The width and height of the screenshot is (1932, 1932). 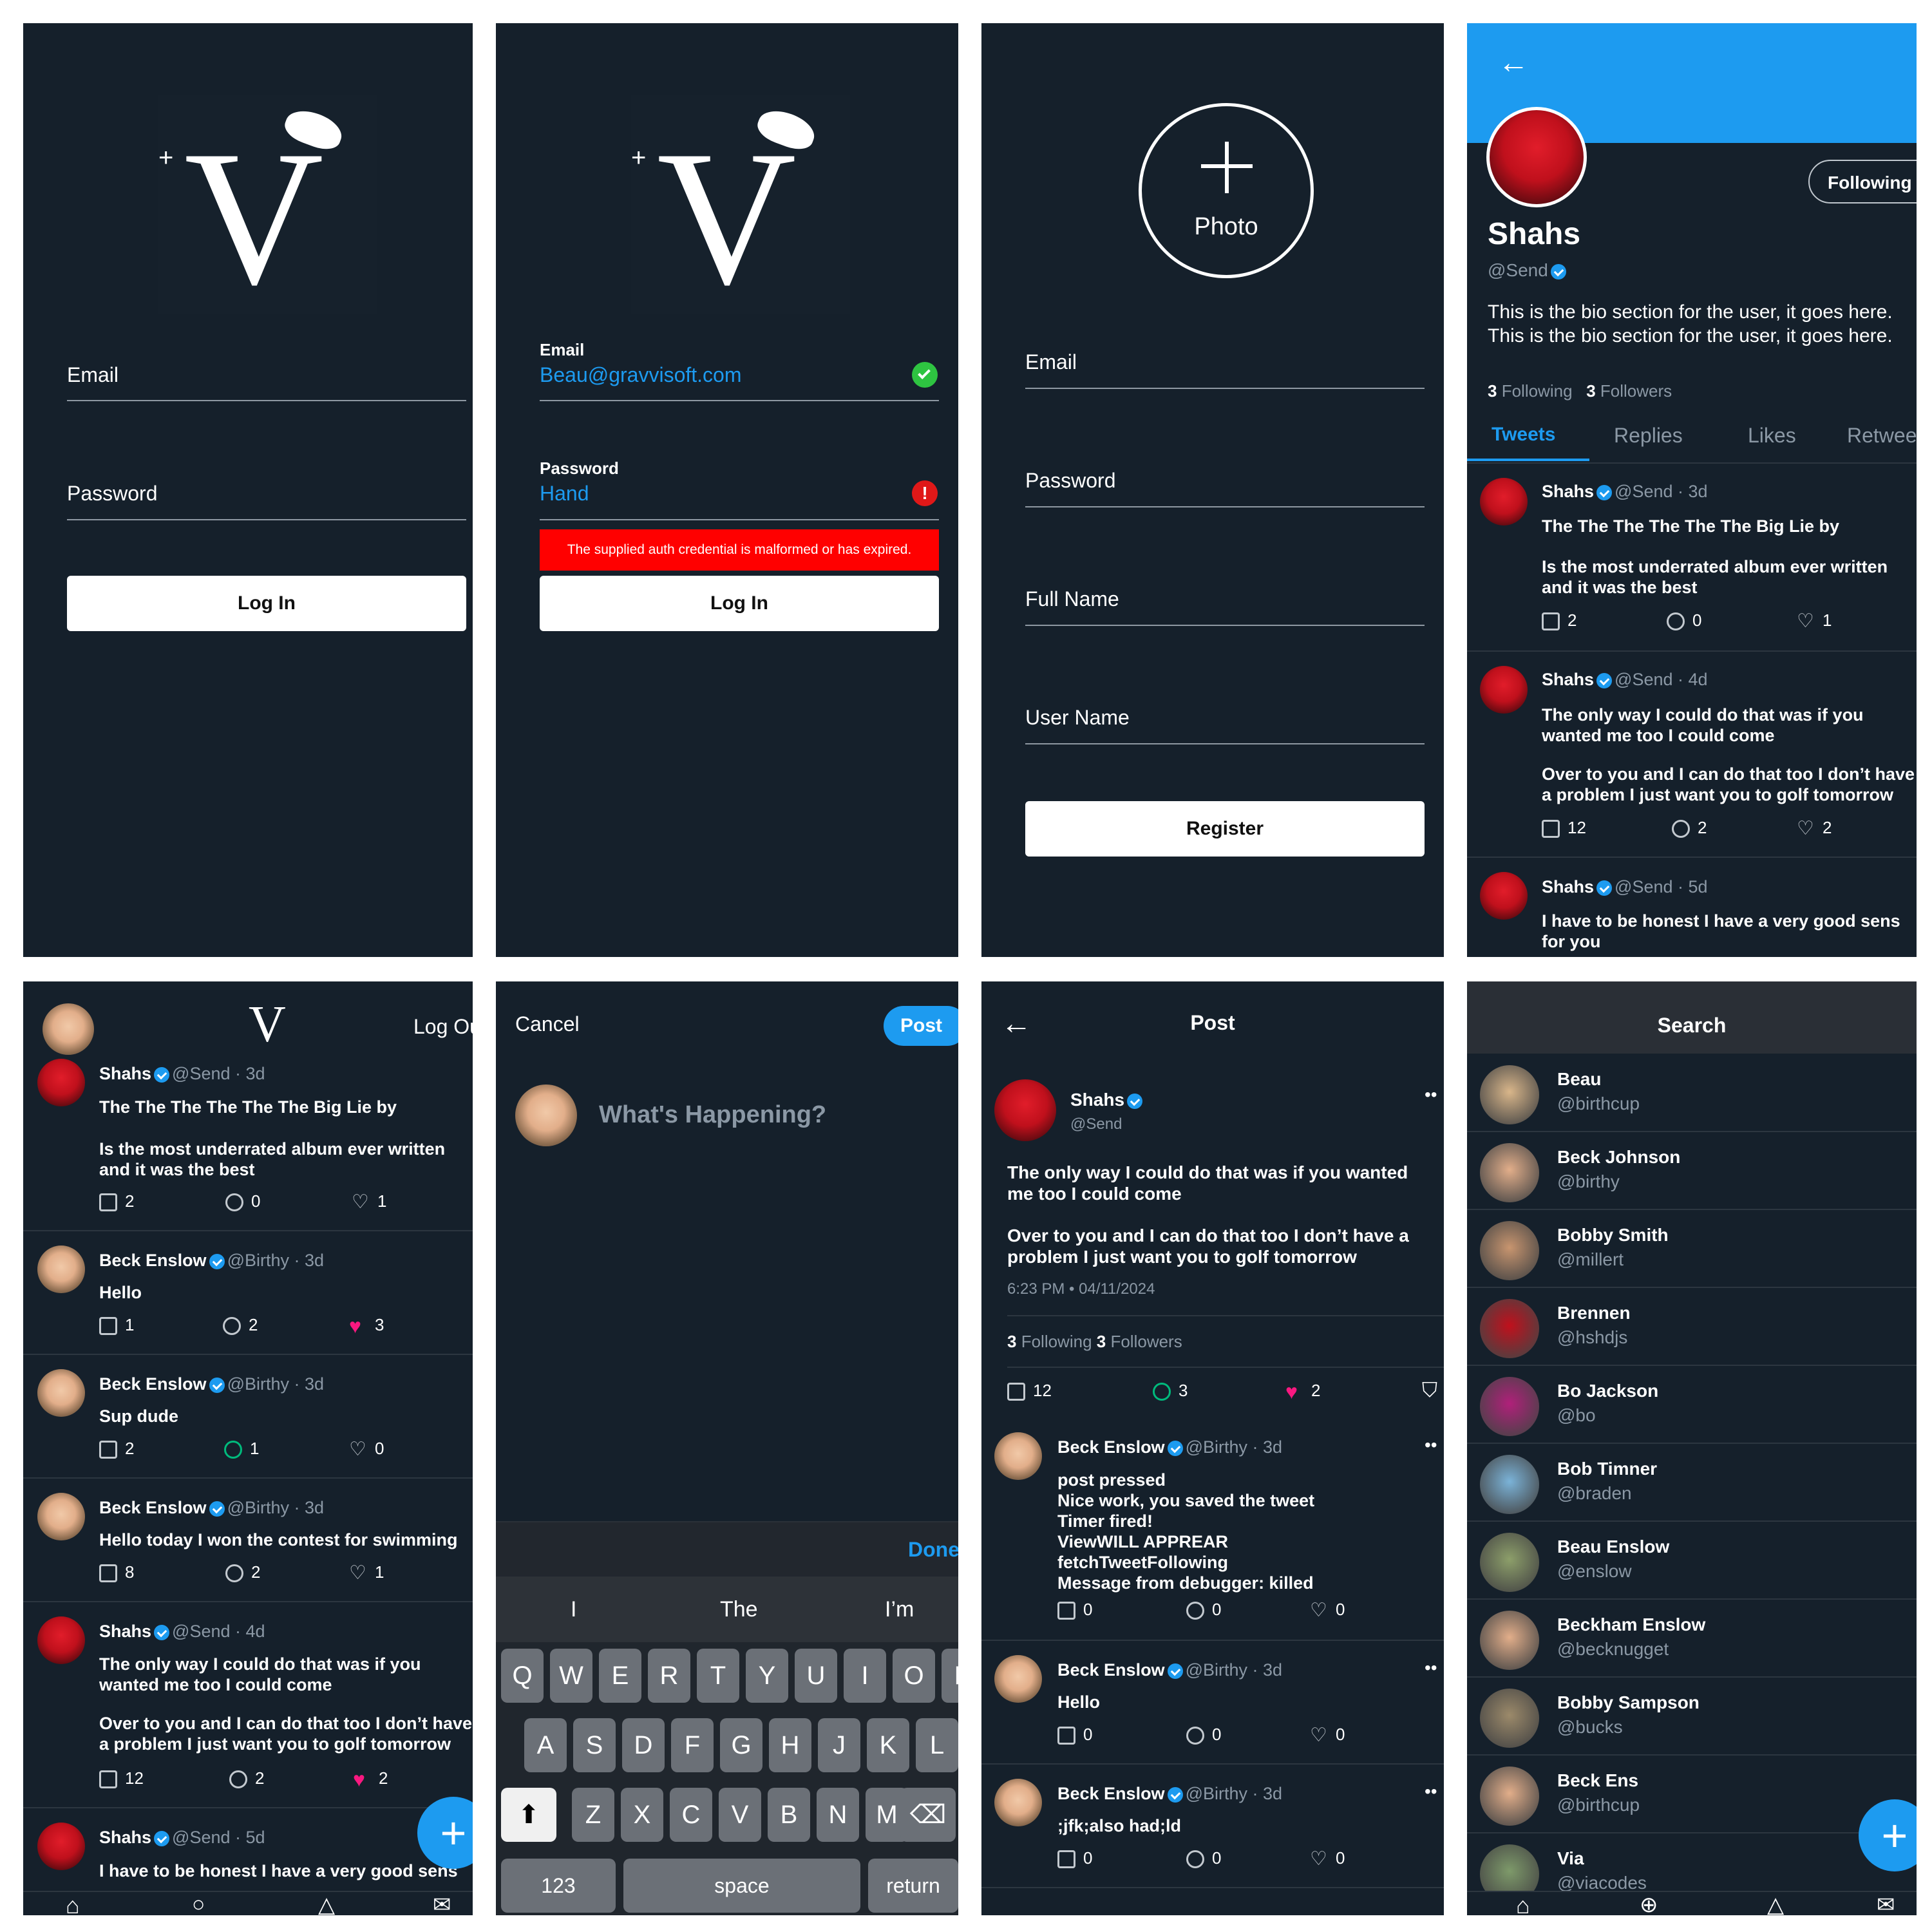 I want to click on backspace-key: ⌫, so click(x=928, y=1815).